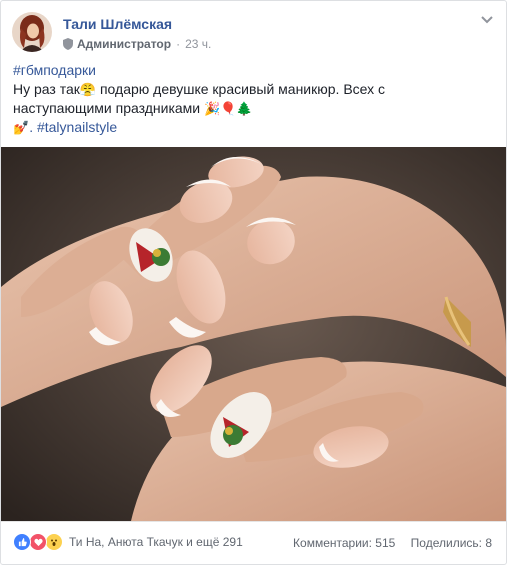 This screenshot has width=507, height=565. What do you see at coordinates (156, 542) in the screenshot?
I see `reactions-names: Ти На, Анюта Ткачук и ещё 291` at bounding box center [156, 542].